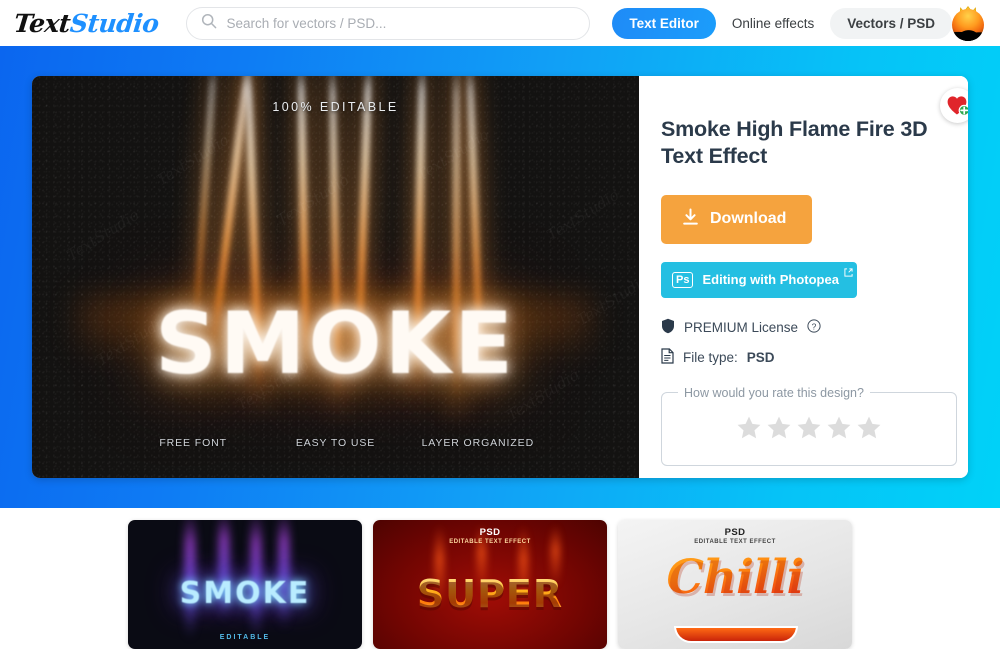  I want to click on avatar-image, so click(968, 25).